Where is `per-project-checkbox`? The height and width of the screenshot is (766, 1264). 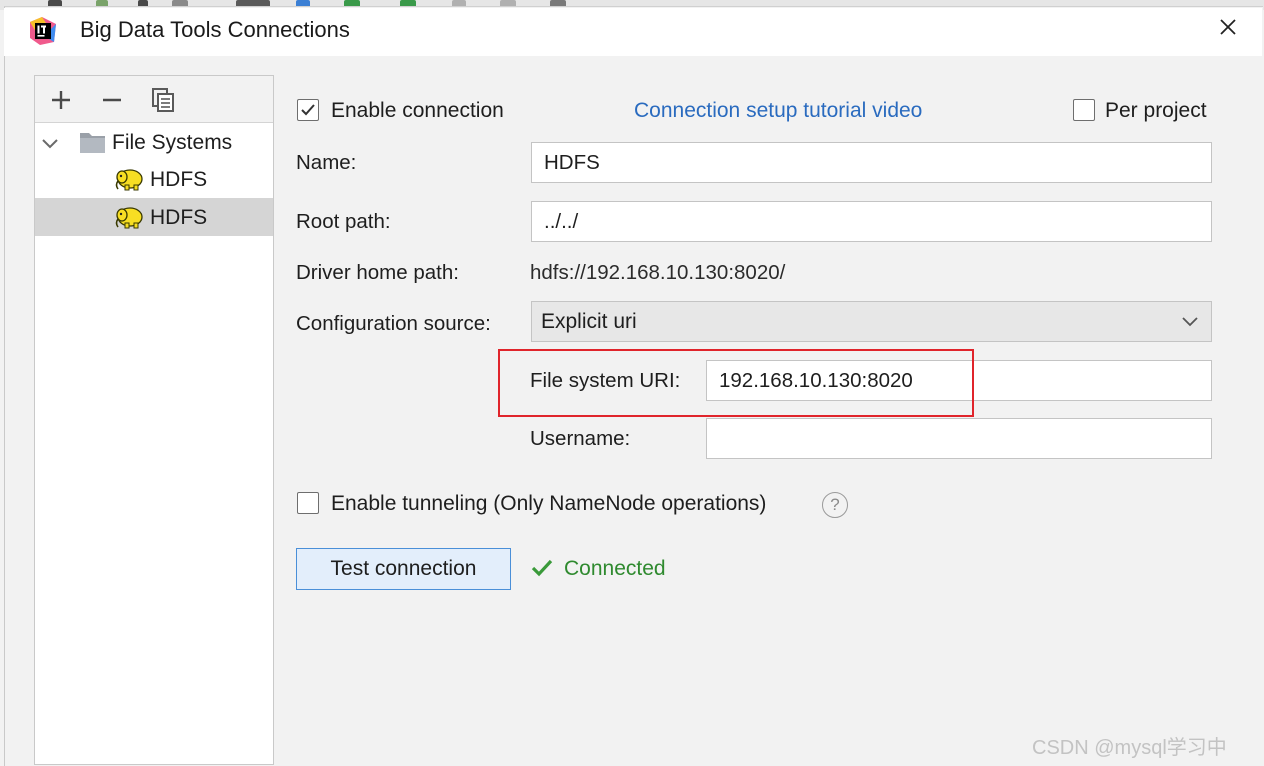 per-project-checkbox is located at coordinates (1084, 110).